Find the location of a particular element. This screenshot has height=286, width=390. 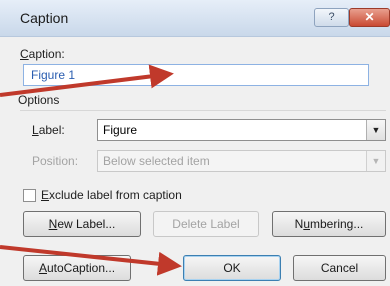

annotation-arrow-ok is located at coordinates (91, 260).